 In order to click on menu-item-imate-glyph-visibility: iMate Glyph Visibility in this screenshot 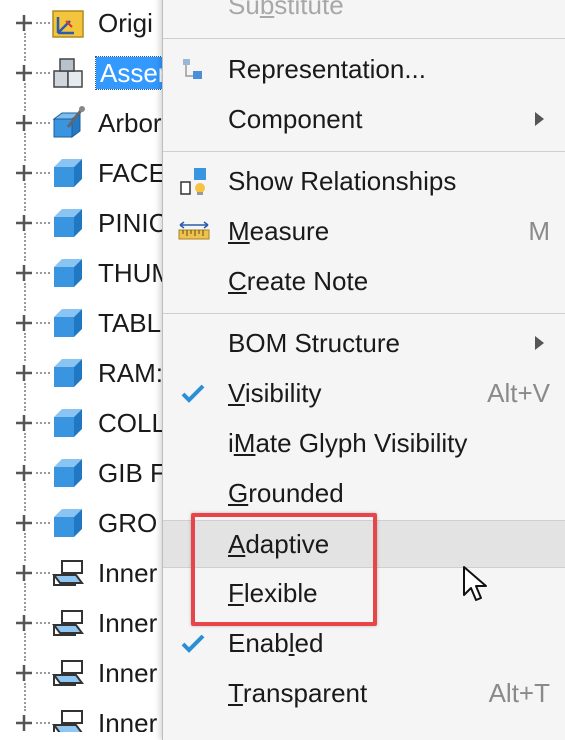, I will do `click(364, 443)`.